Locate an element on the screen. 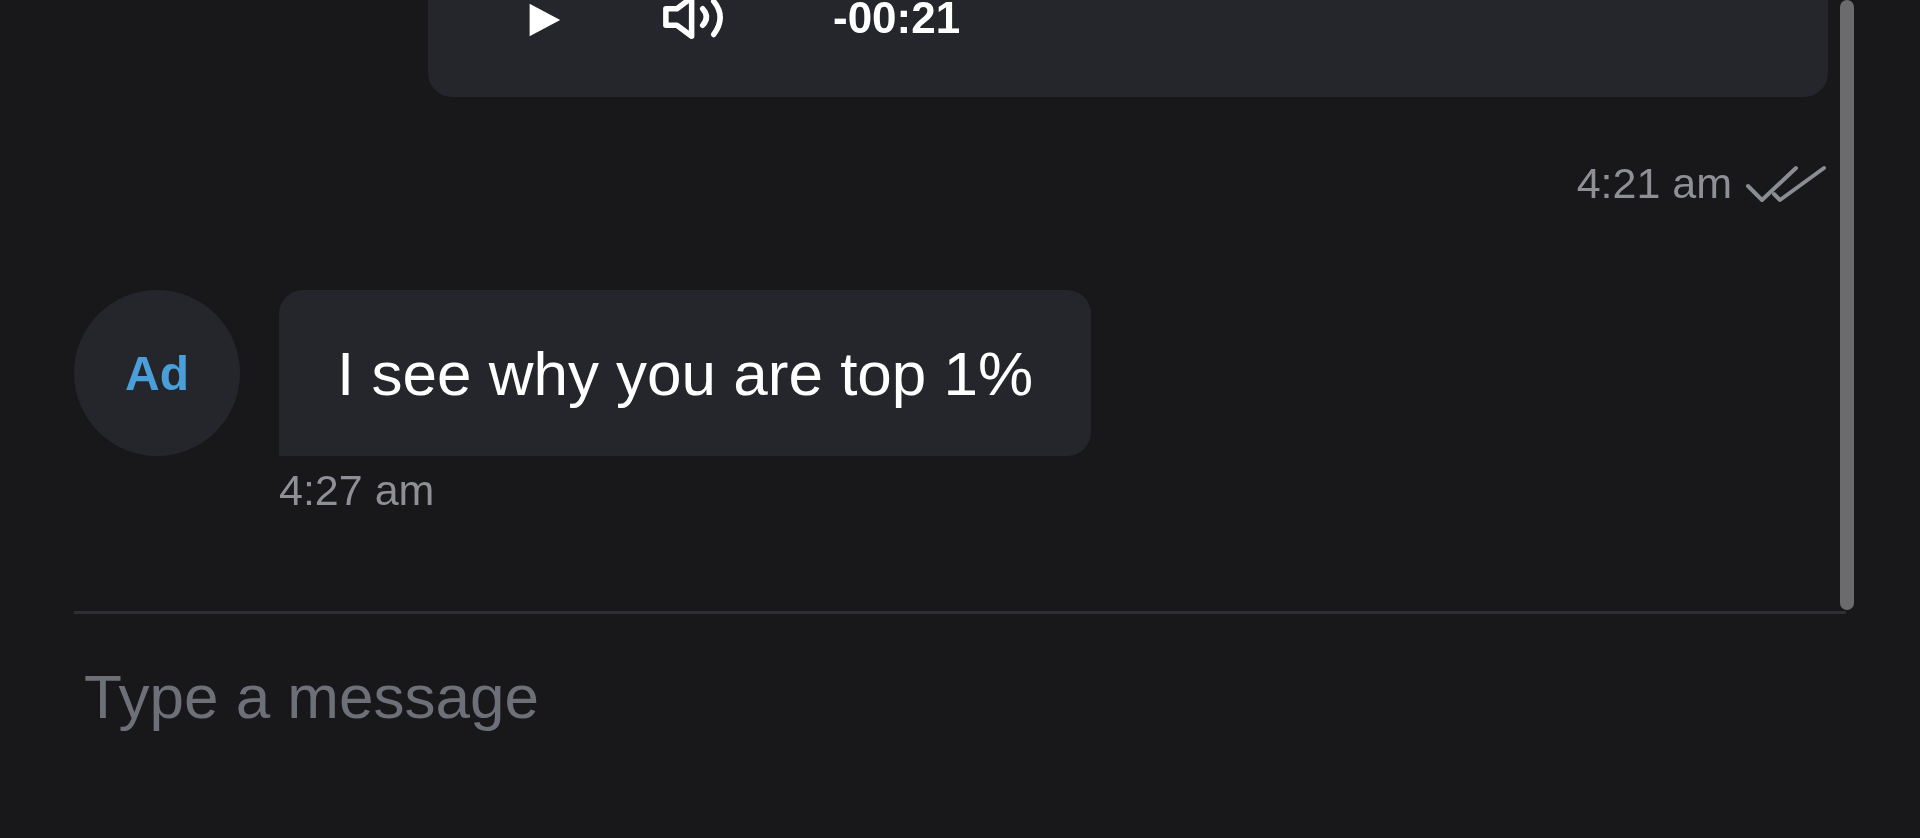  avatar: Ad is located at coordinates (157, 373).